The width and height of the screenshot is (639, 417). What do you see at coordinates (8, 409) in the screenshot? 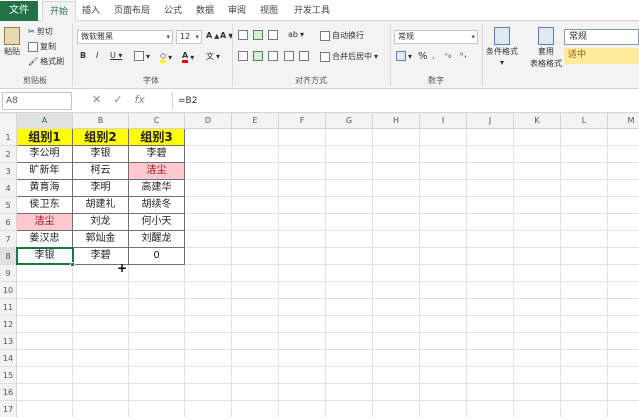
I see `row-header-17: 17` at bounding box center [8, 409].